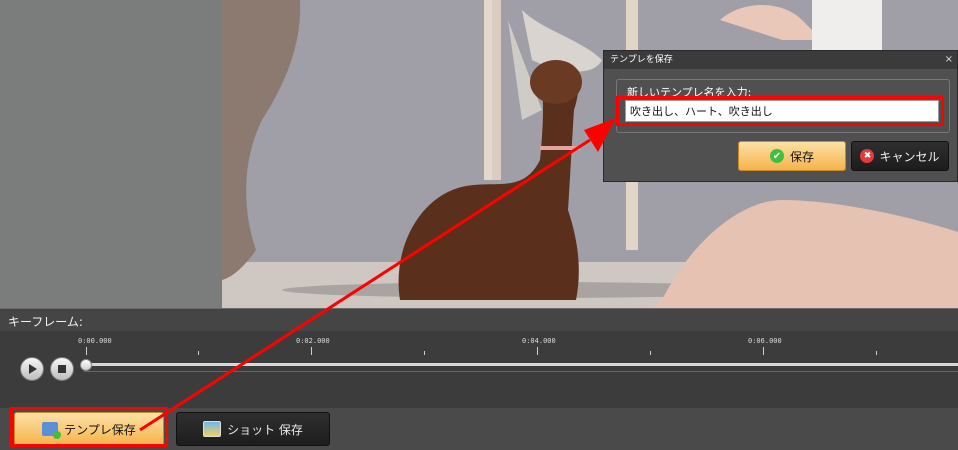 Image resolution: width=958 pixels, height=450 pixels. What do you see at coordinates (780, 111) in the screenshot?
I see `highlight-box-name-input` at bounding box center [780, 111].